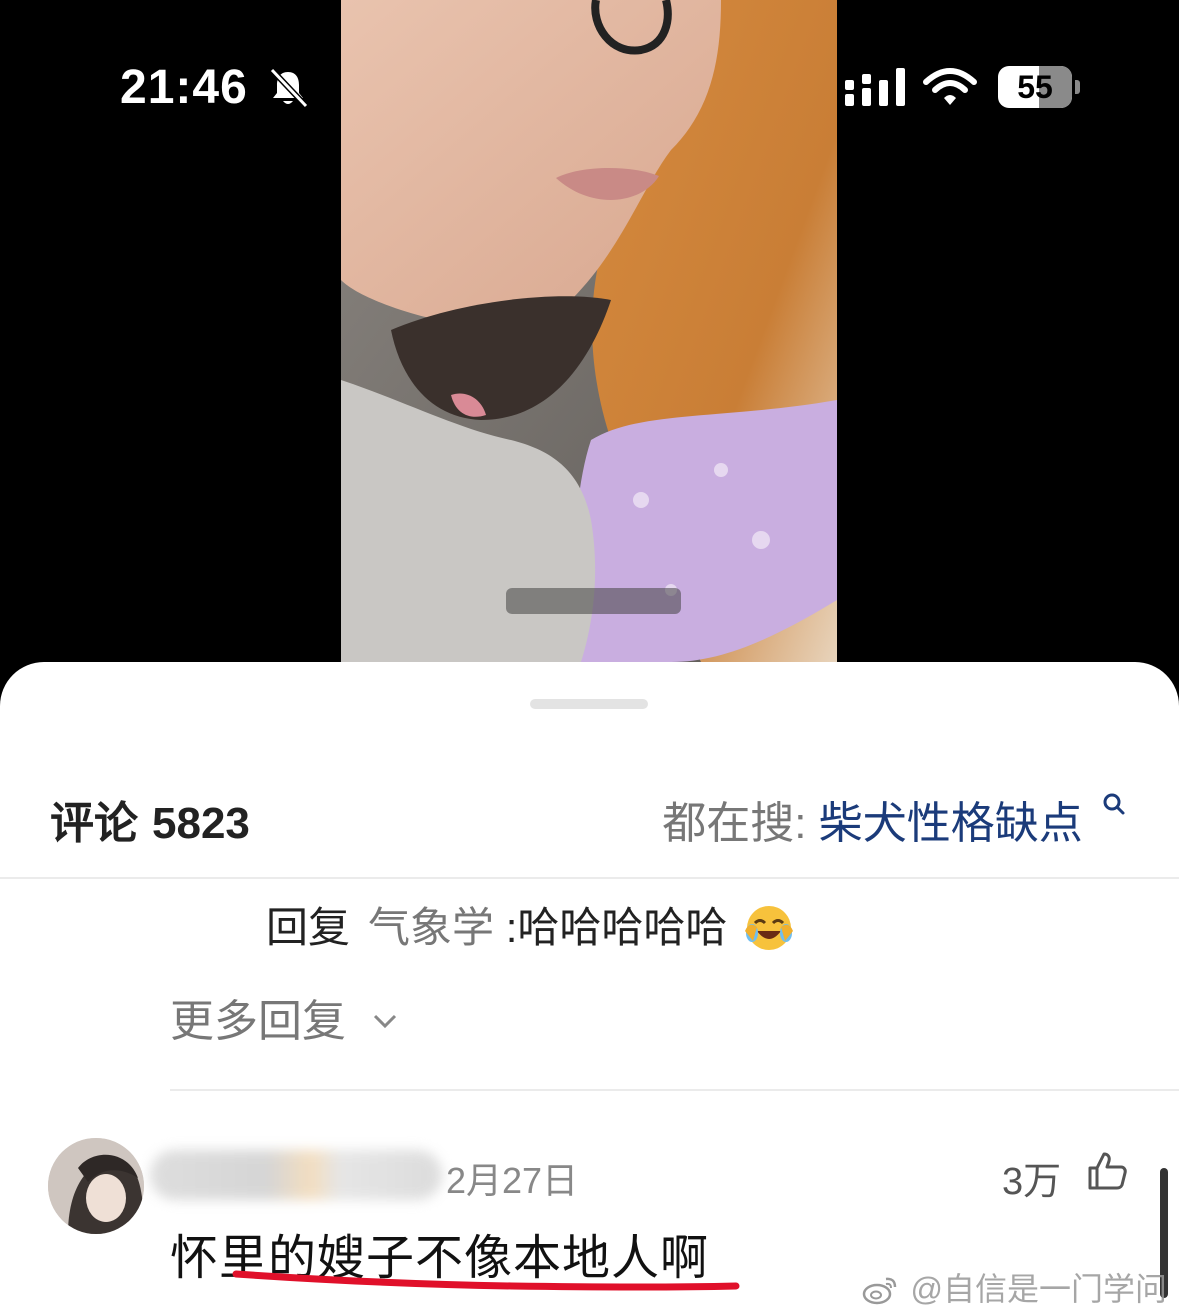 This screenshot has width=1179, height=1313. I want to click on wifi-icon, so click(950, 86).